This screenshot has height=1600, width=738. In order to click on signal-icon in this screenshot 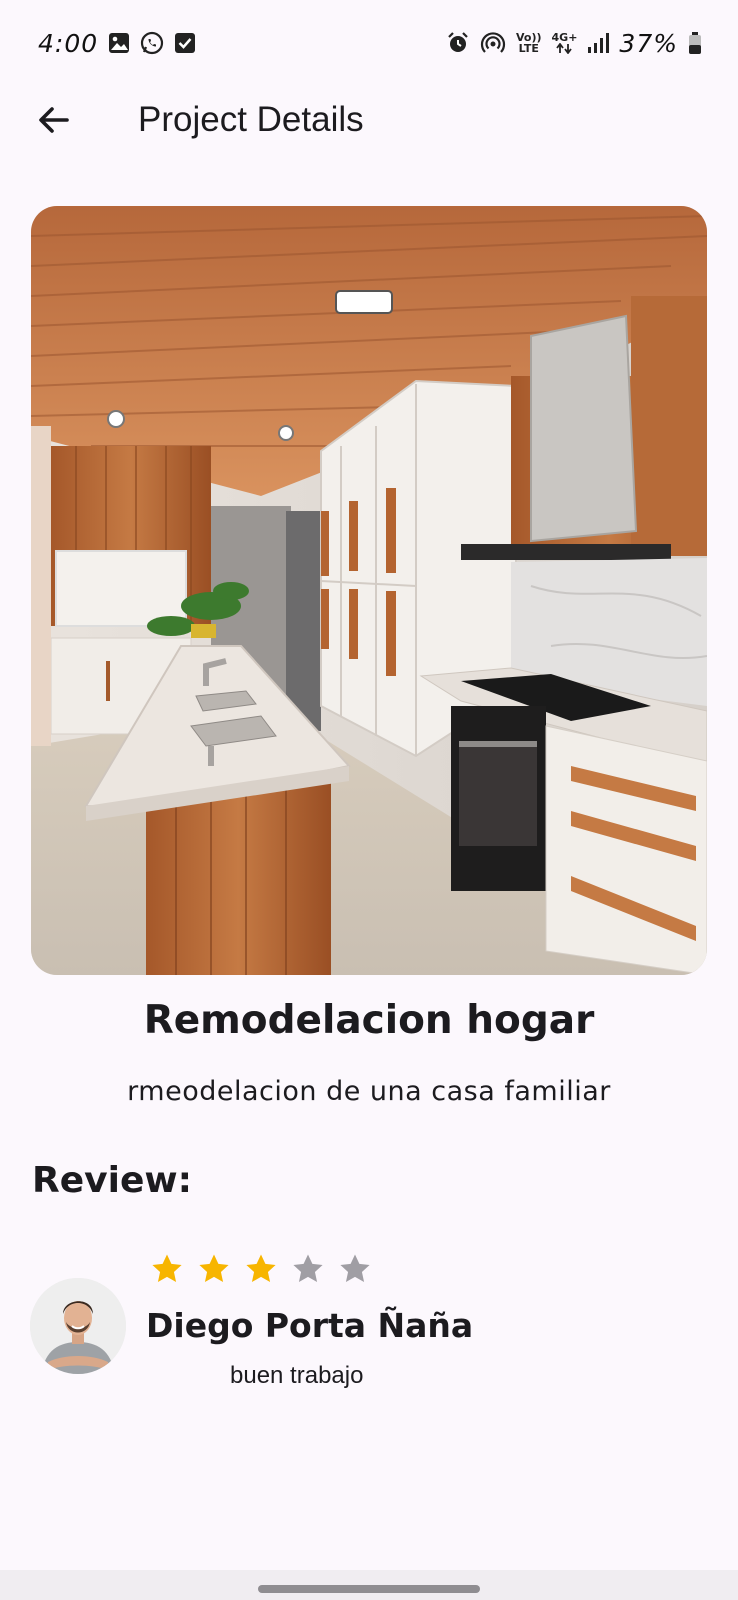, I will do `click(598, 43)`.